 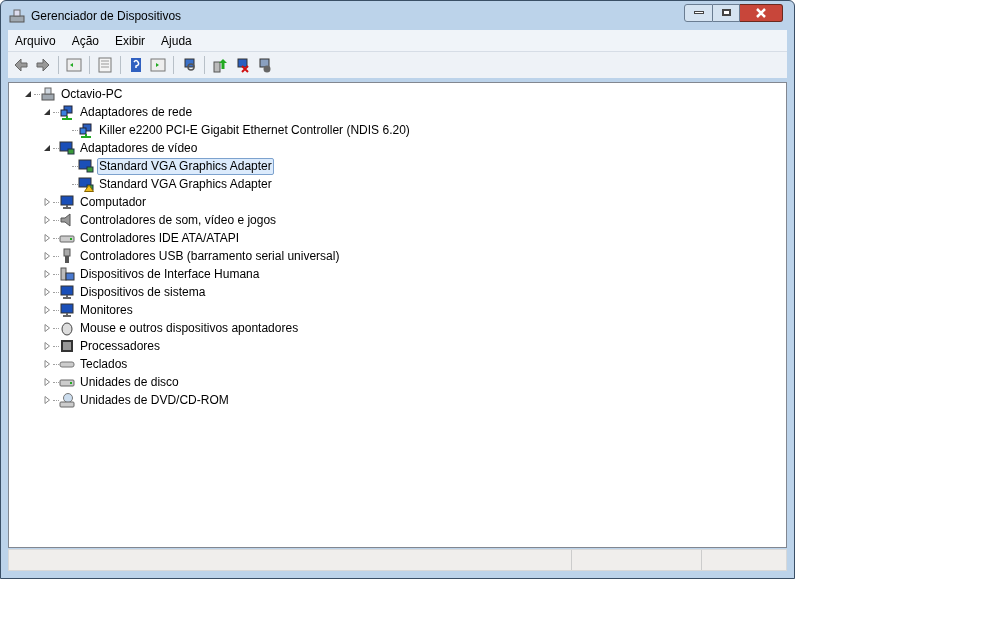 What do you see at coordinates (178, 220) in the screenshot?
I see `tree-item: Controladores de som, vídeo e jogos` at bounding box center [178, 220].